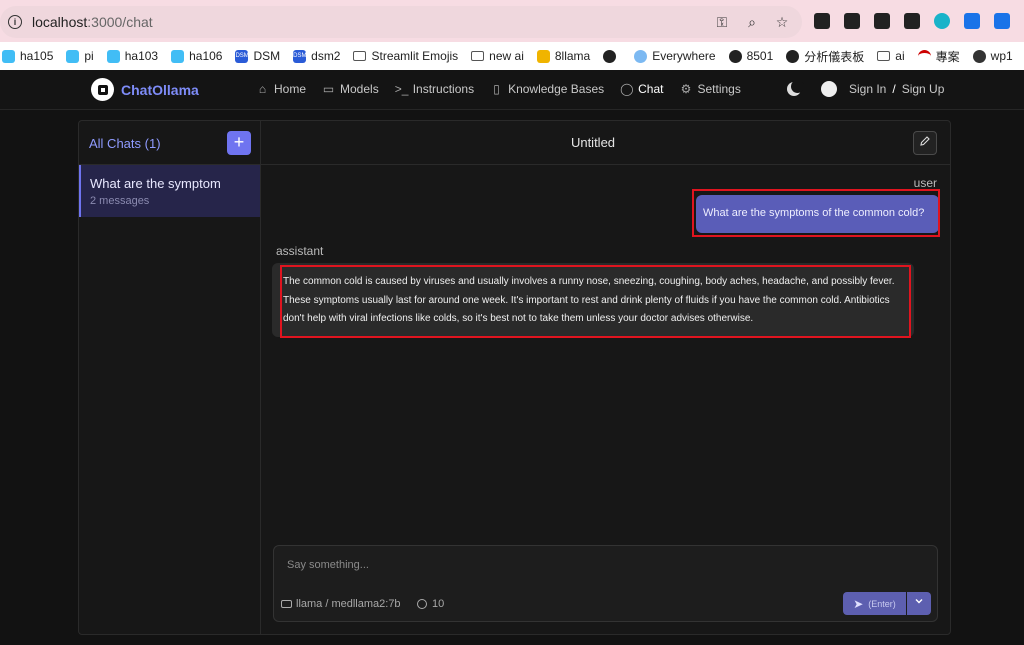 This screenshot has height=645, width=1024. What do you see at coordinates (923, 89) in the screenshot?
I see `sign-up-link: Sign Up` at bounding box center [923, 89].